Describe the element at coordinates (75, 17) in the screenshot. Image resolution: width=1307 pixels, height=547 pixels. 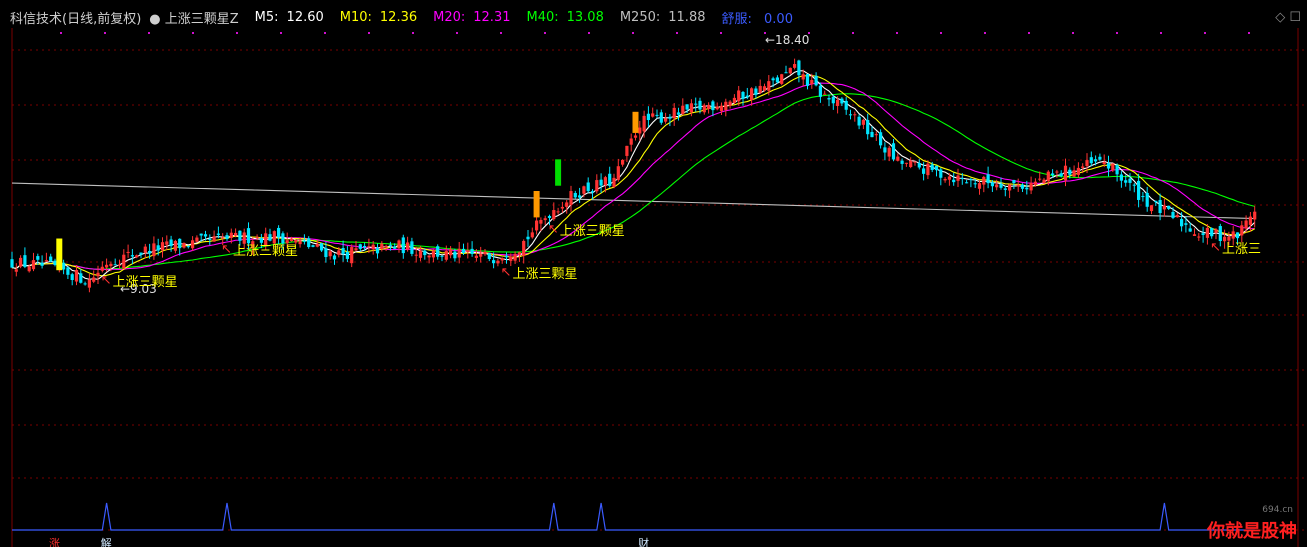
I see `stock-title: 科信技术(日线,前复权)` at that location.